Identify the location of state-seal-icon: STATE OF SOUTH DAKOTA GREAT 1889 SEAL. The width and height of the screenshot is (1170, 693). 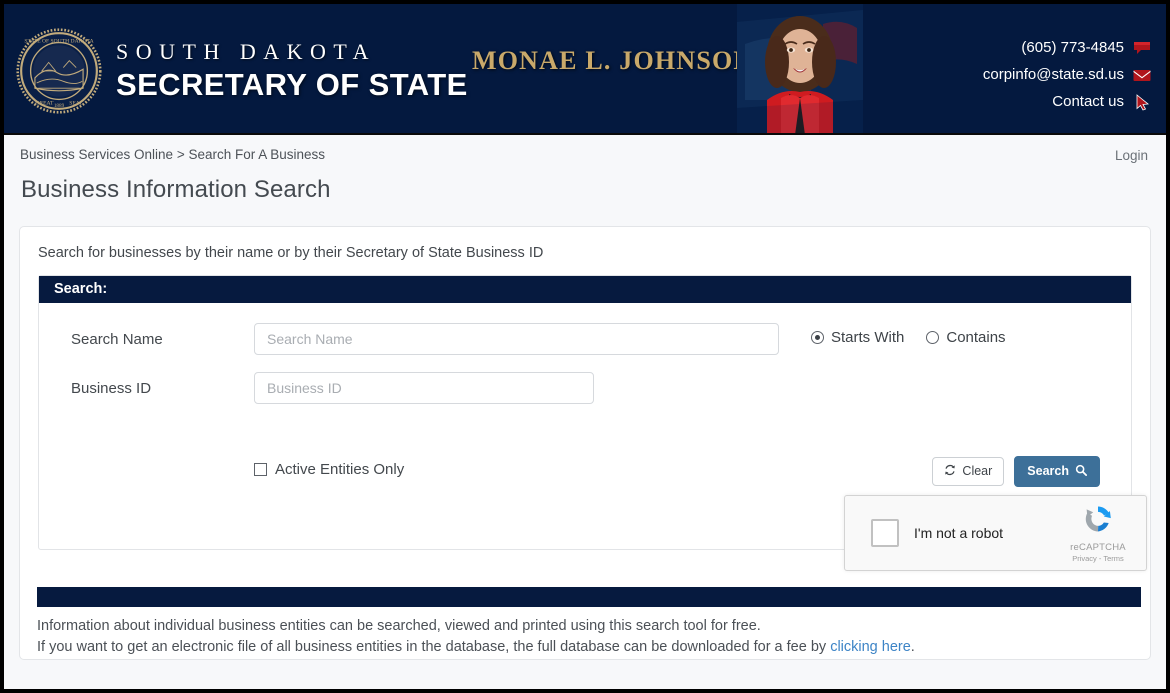
(59, 71).